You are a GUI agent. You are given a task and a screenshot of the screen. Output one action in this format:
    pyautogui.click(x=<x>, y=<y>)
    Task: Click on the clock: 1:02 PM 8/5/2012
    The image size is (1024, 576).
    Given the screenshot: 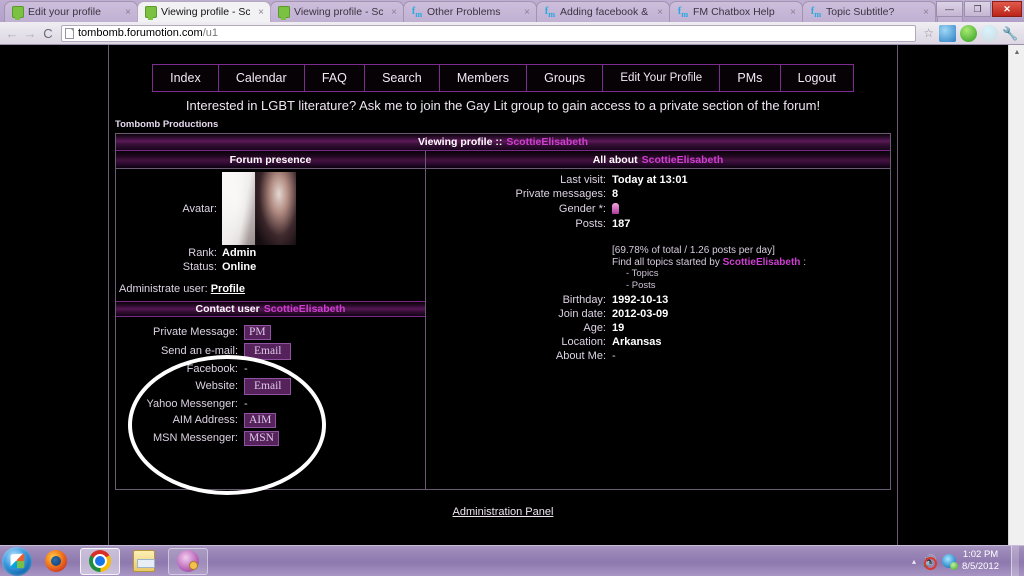 What is the action you would take?
    pyautogui.click(x=983, y=561)
    